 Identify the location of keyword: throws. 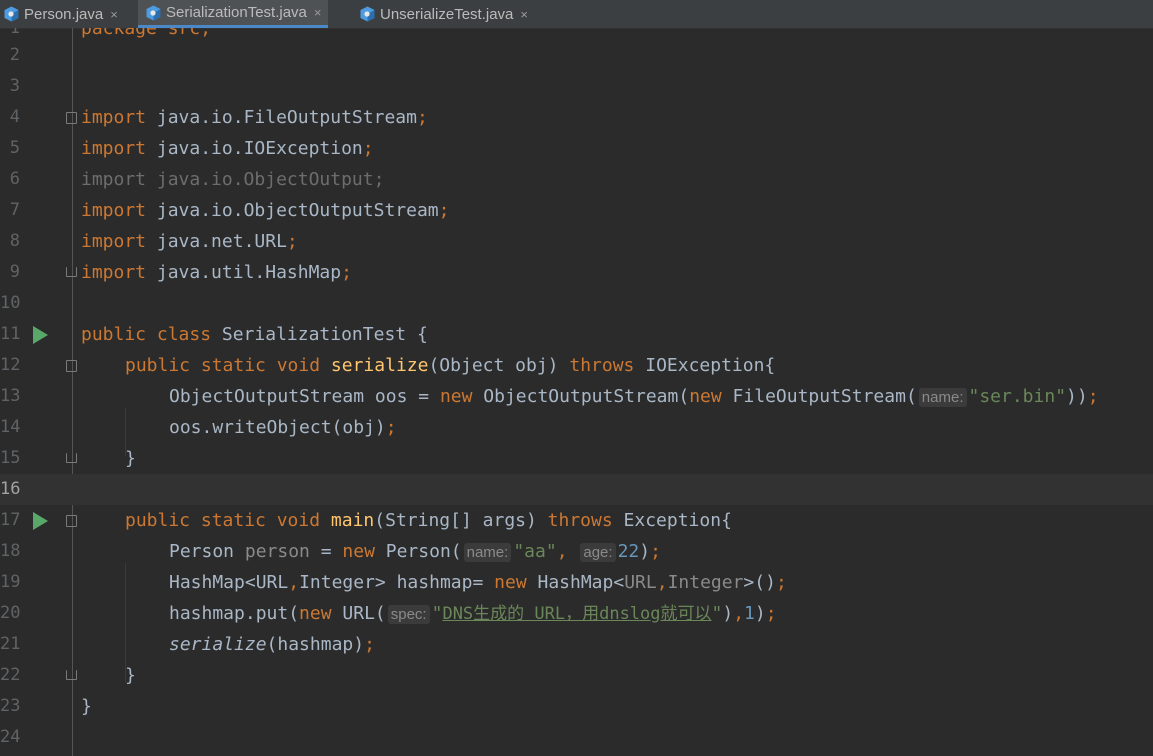
(580, 520).